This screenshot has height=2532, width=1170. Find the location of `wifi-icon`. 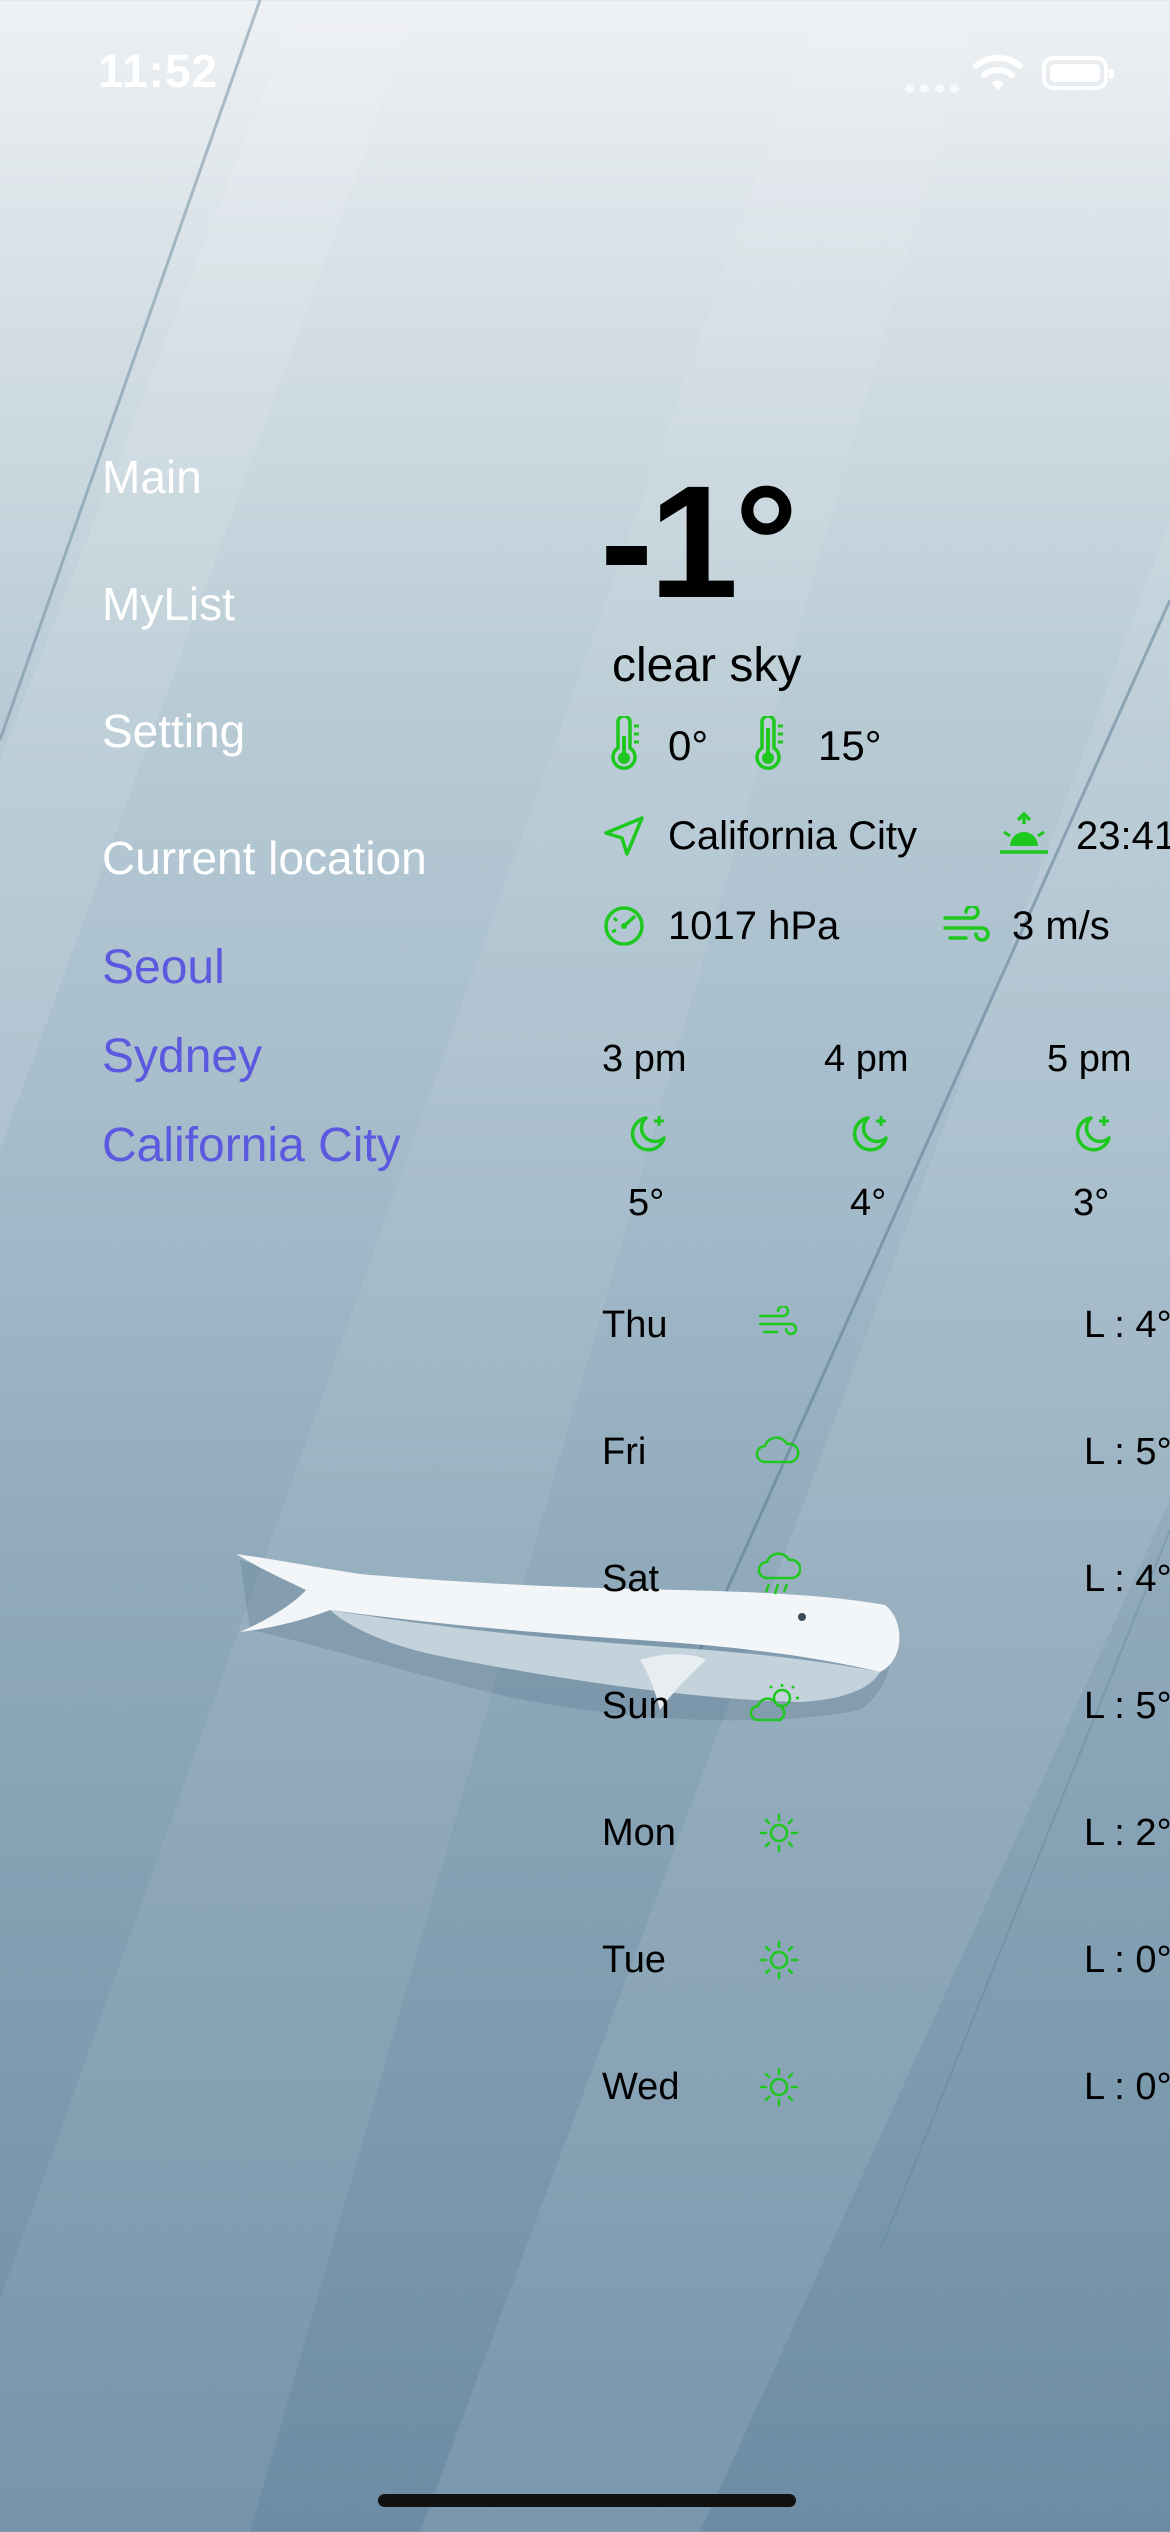

wifi-icon is located at coordinates (998, 72).